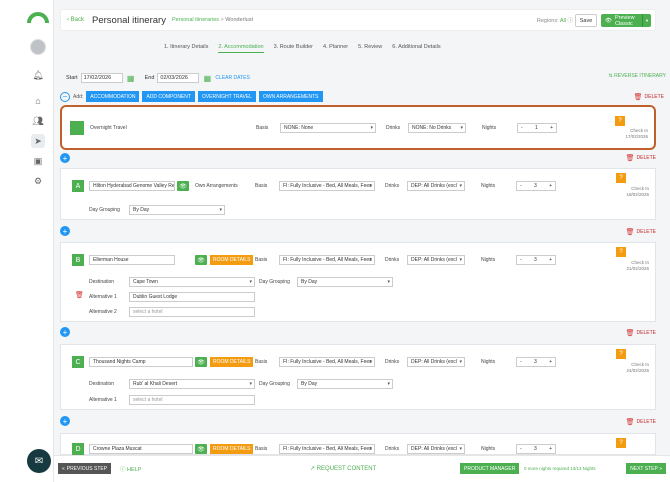 This screenshot has height=482, width=670. I want to click on start-date-field: 17/02/2026, so click(101, 78).